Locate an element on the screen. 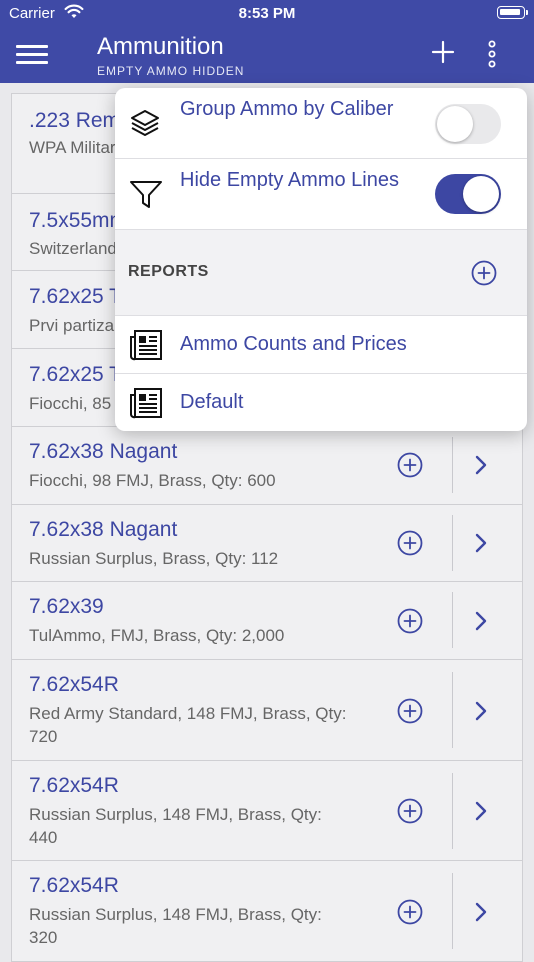 Image resolution: width=534 pixels, height=962 pixels. add-report-icon is located at coordinates (484, 273).